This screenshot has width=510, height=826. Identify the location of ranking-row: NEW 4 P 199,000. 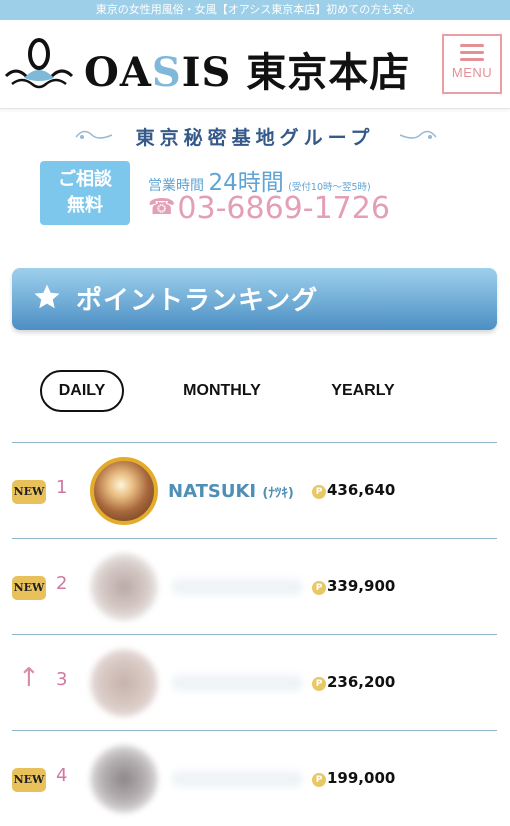
(254, 778).